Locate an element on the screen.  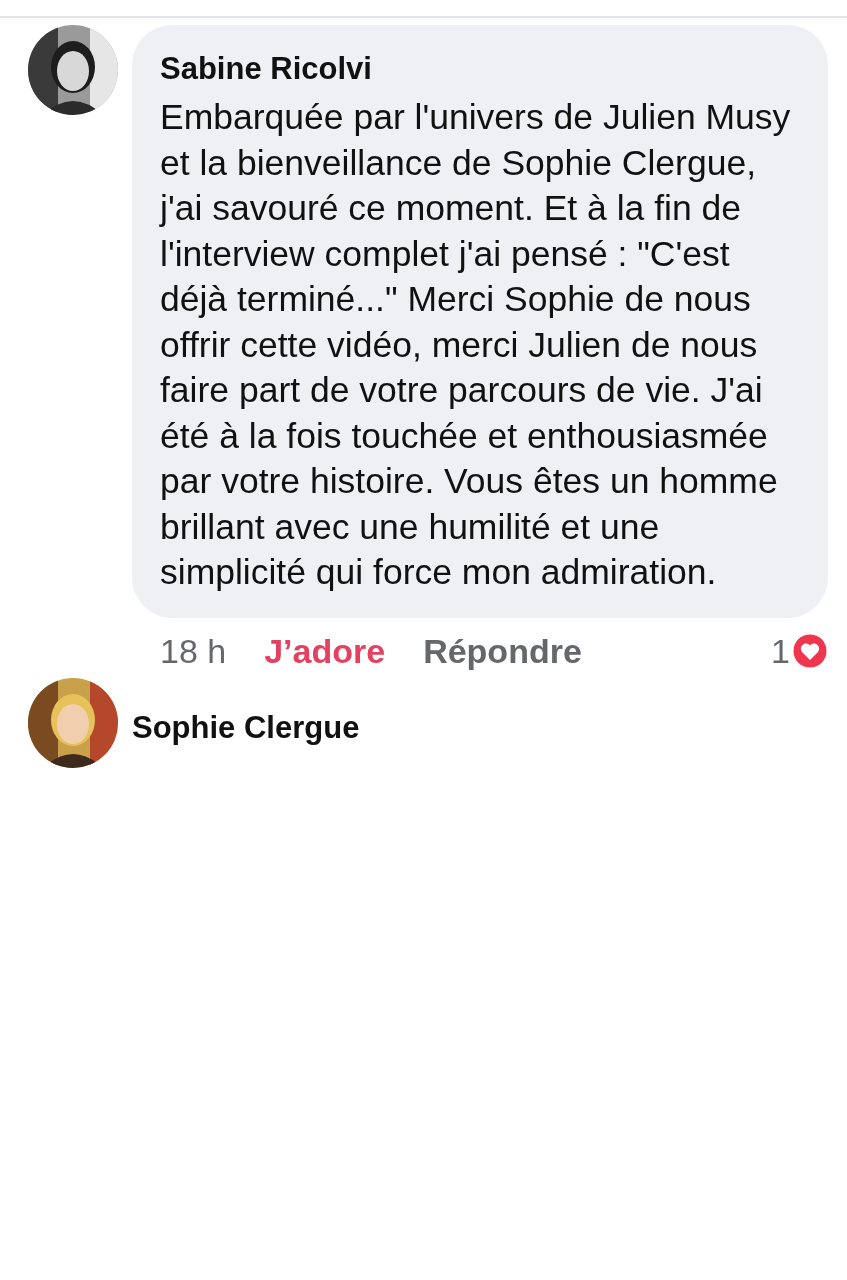
author-name: Sabine Ricolvi is located at coordinates (480, 69).